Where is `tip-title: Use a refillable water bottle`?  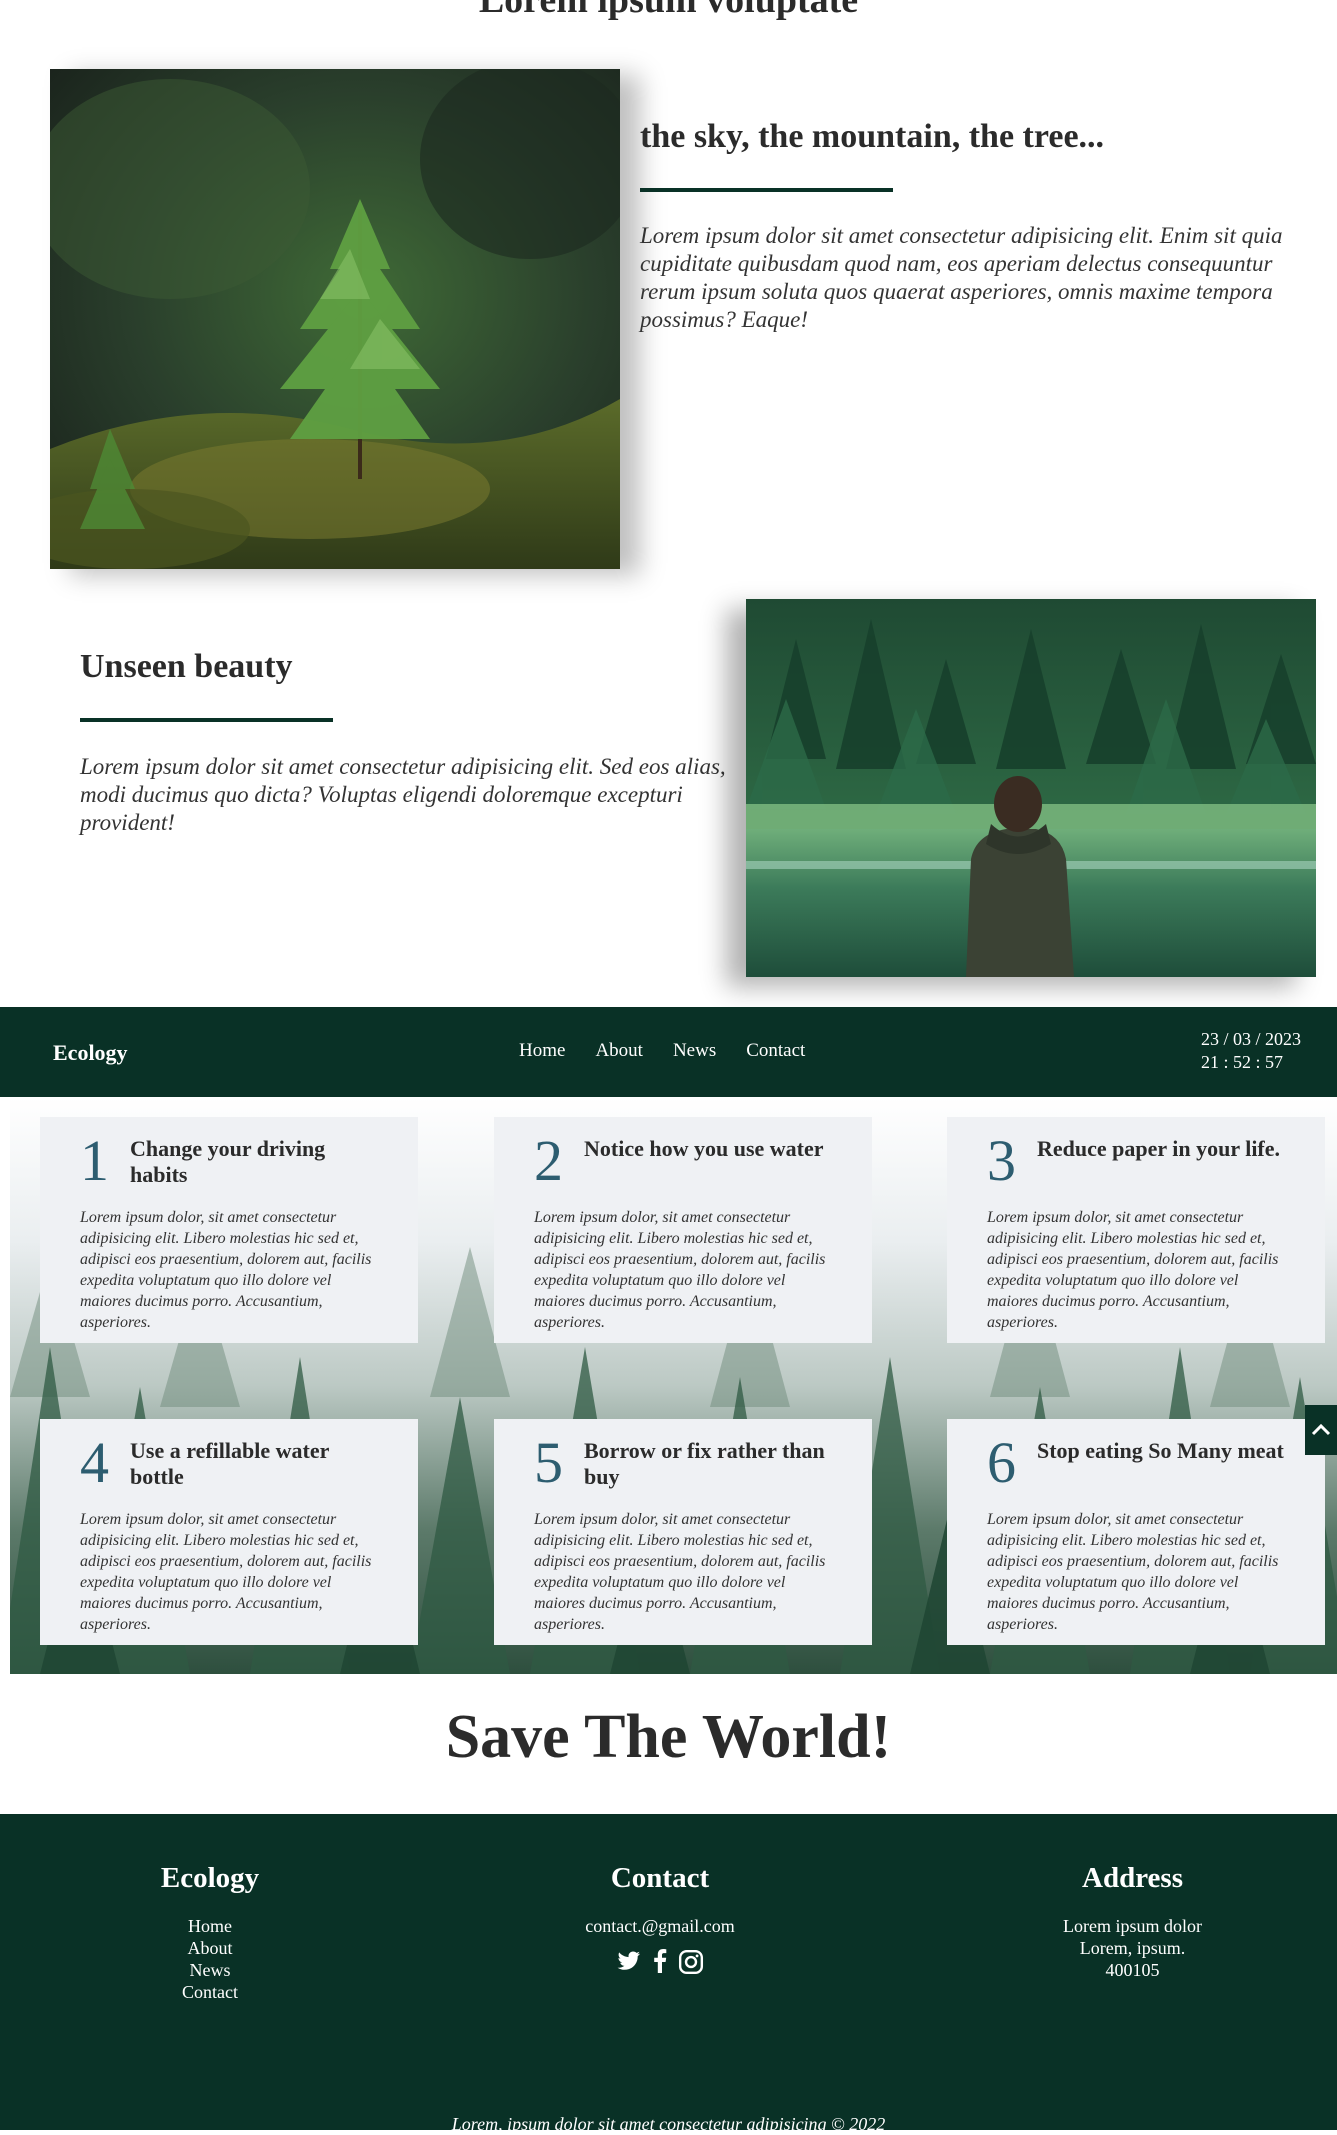
tip-title: Use a refillable water bottle is located at coordinates (229, 1463).